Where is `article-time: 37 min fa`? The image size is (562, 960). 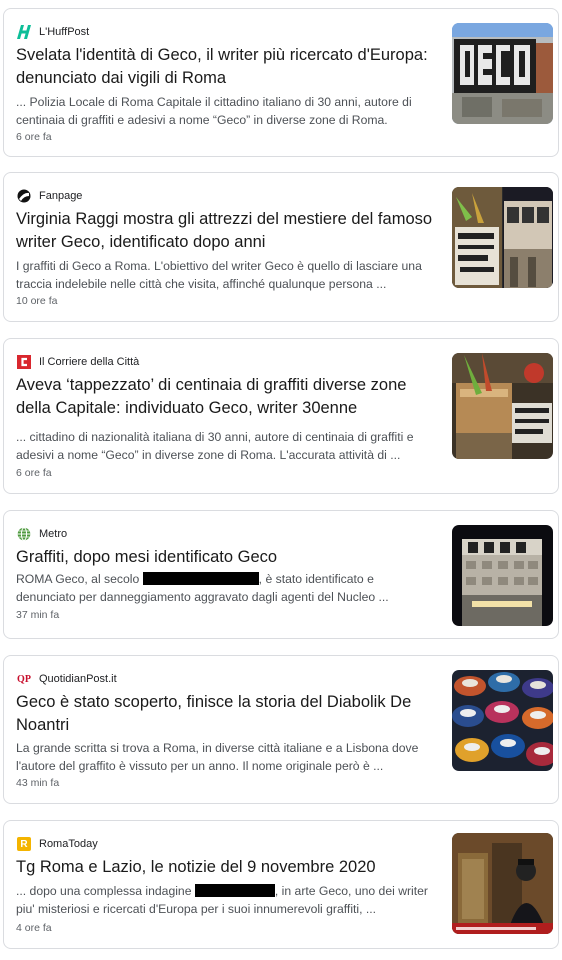
article-time: 37 min fa is located at coordinates (38, 615).